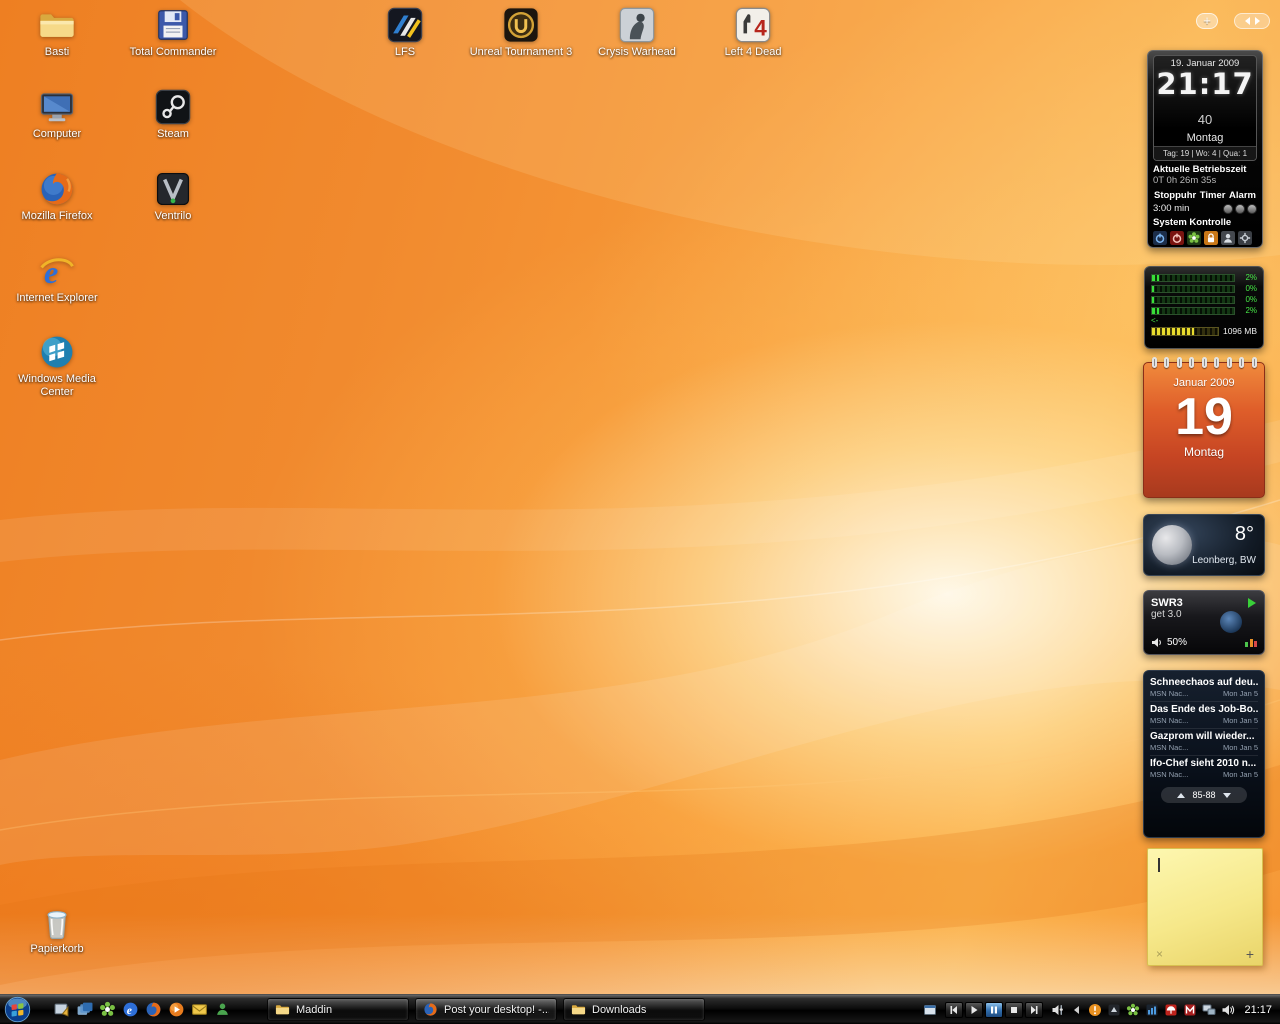 The height and width of the screenshot is (1024, 1280). I want to click on tray-collapse-icon, so click(1077, 1009).